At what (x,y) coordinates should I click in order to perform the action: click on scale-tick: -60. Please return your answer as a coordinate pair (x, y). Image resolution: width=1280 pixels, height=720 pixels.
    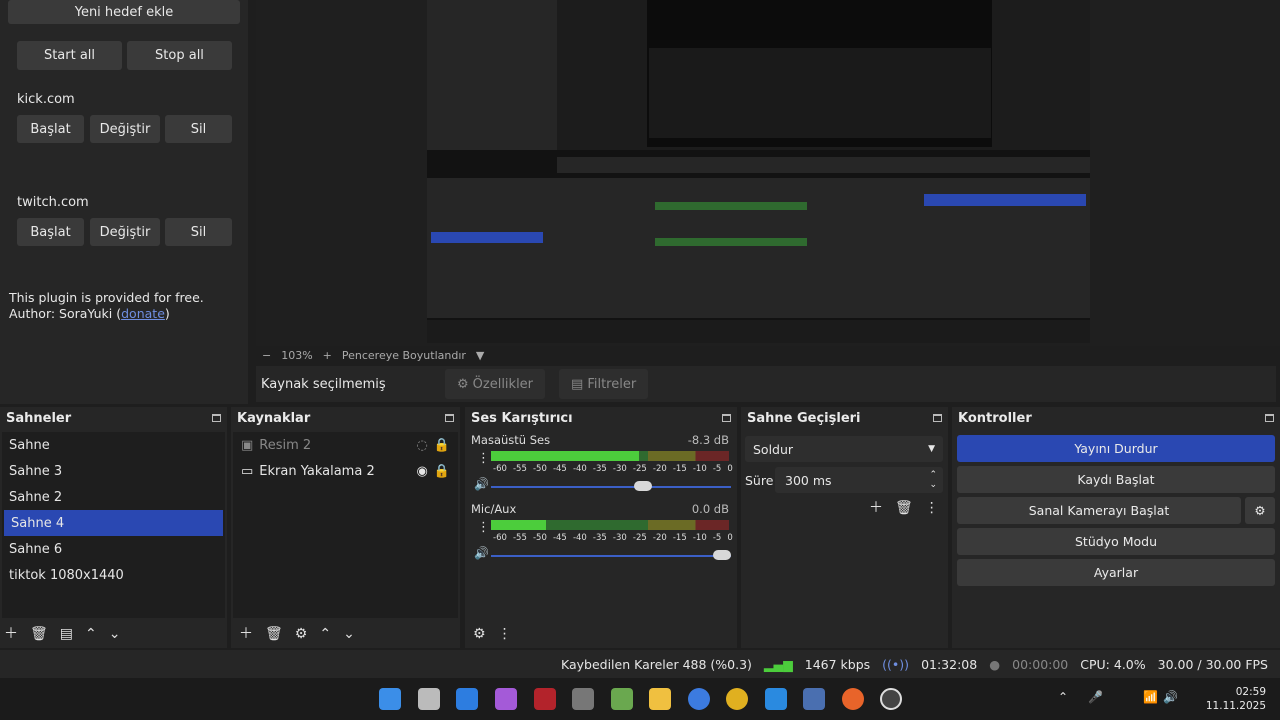
    Looking at the image, I should click on (500, 469).